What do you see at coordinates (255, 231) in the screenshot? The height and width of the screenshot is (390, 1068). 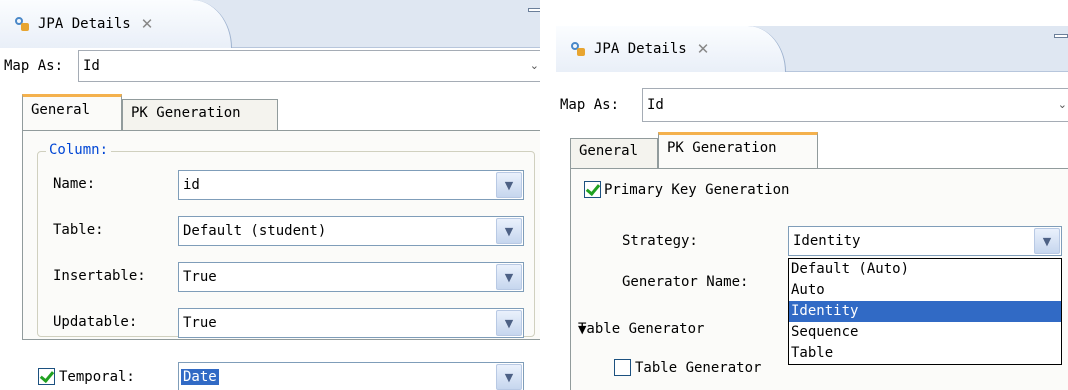 I see `table-value: Default (student)` at bounding box center [255, 231].